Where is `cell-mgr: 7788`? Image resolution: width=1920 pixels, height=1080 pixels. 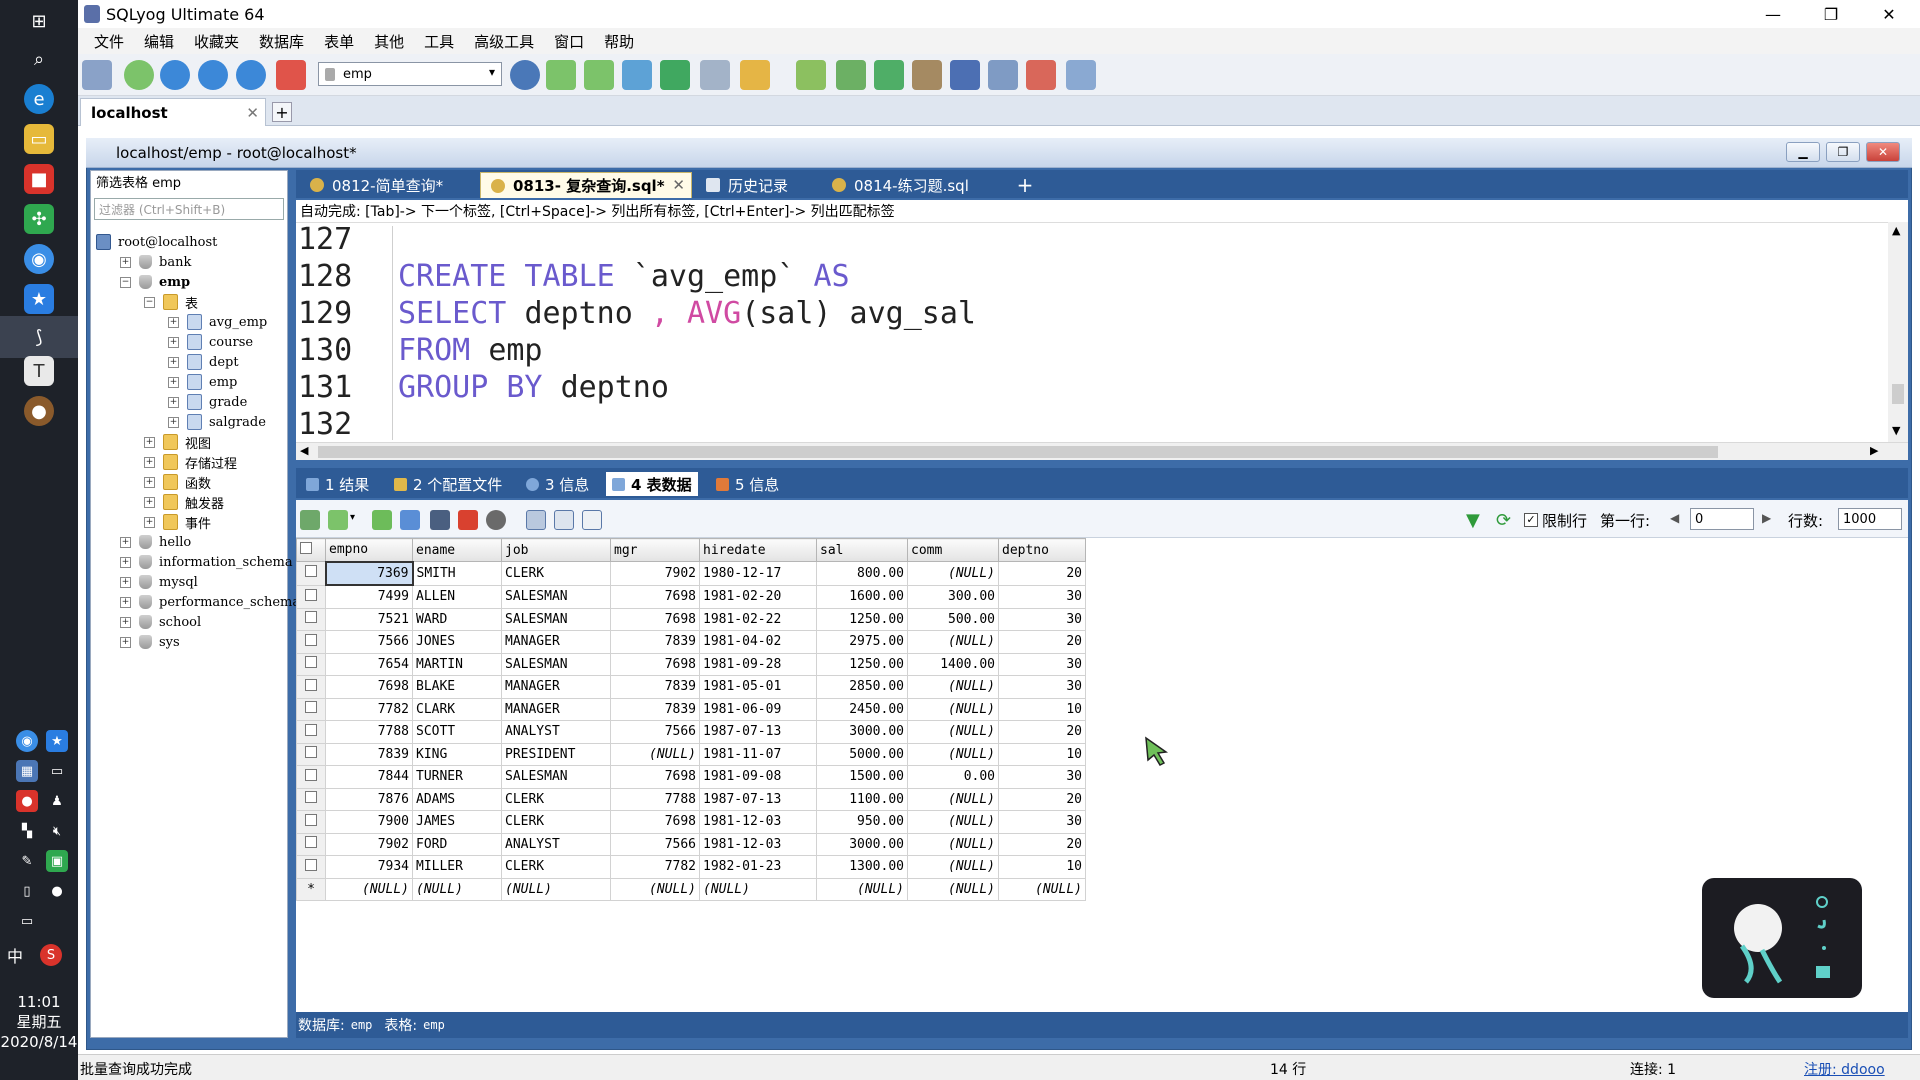 cell-mgr: 7788 is located at coordinates (655, 799).